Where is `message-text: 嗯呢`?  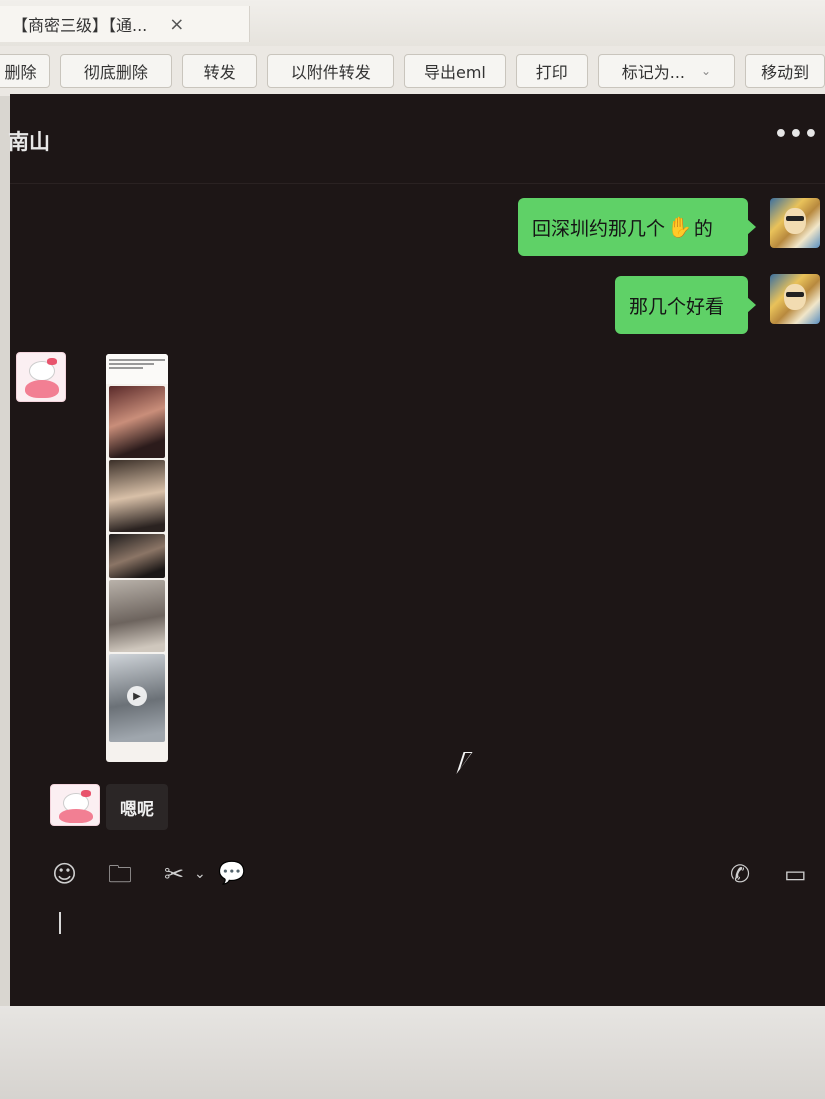 message-text: 嗯呢 is located at coordinates (137, 809).